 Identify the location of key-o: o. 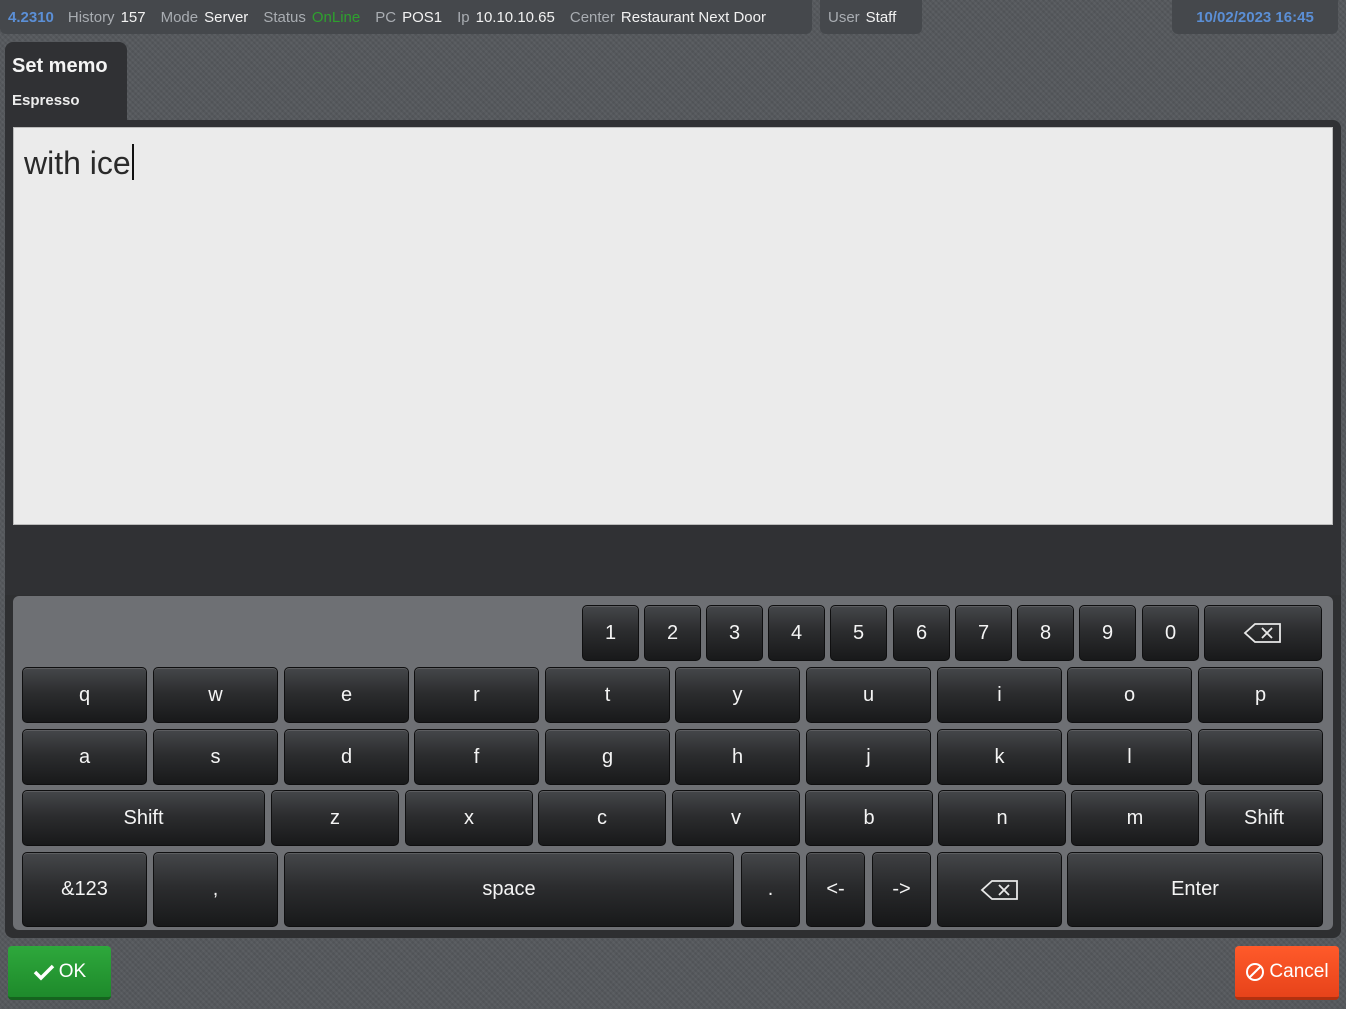
(1129, 695).